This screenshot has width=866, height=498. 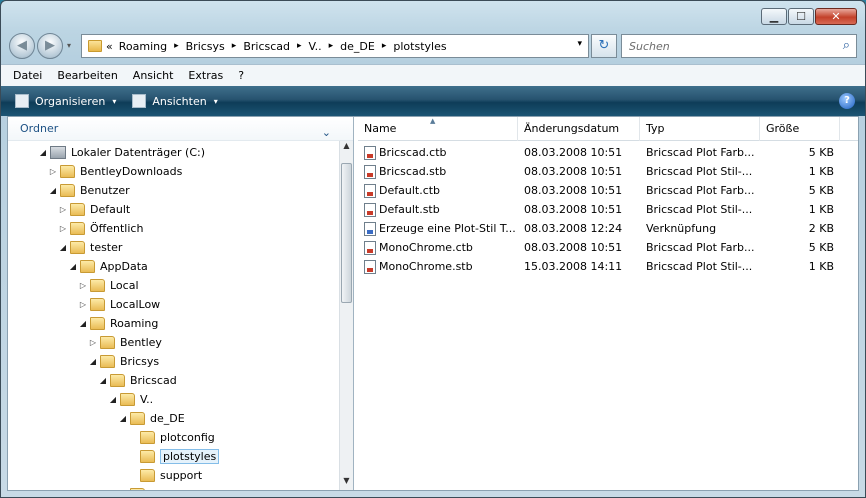 I want to click on tree-item-label: Local, so click(x=124, y=285).